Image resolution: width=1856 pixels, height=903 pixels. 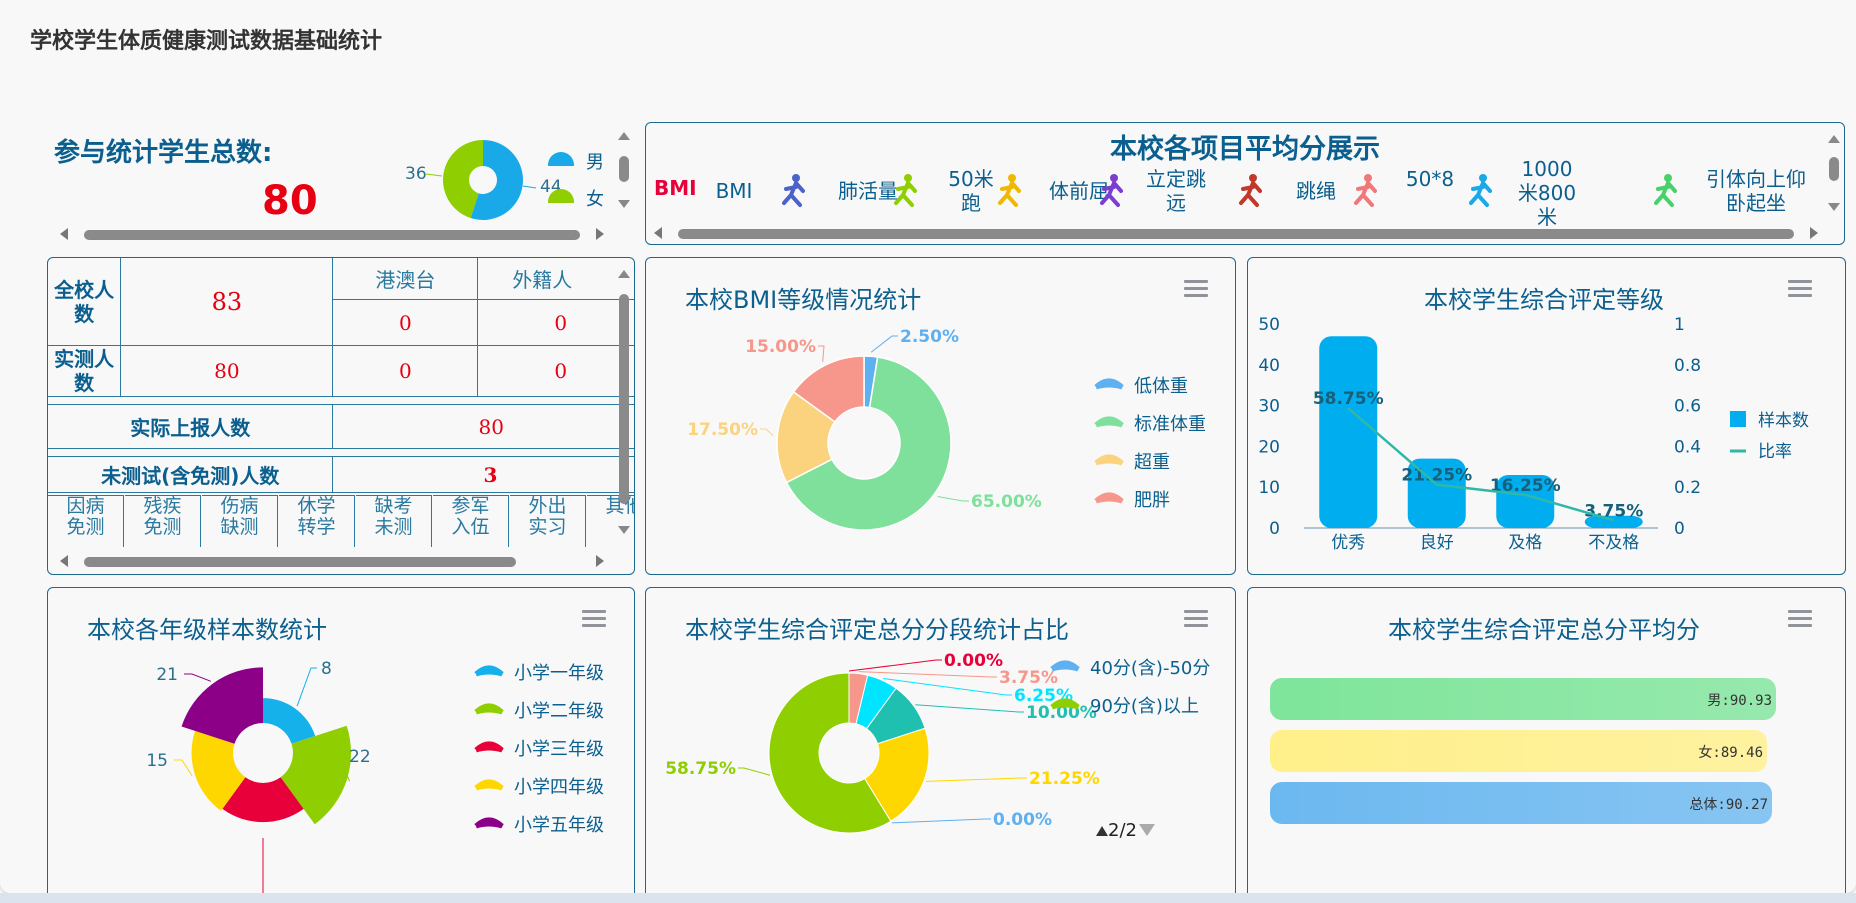 I want to click on y2-tick-label: 0.6, so click(x=1687, y=407).